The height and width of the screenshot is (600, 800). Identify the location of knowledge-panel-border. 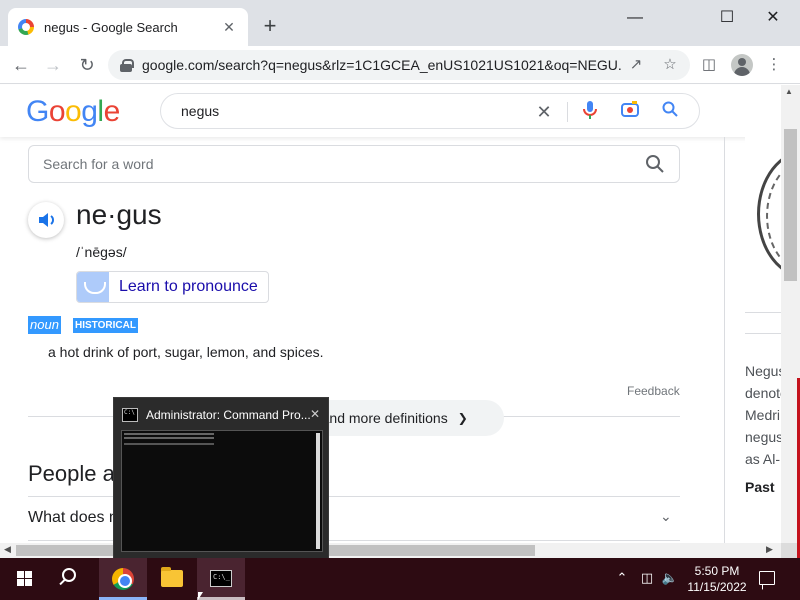
(724, 347).